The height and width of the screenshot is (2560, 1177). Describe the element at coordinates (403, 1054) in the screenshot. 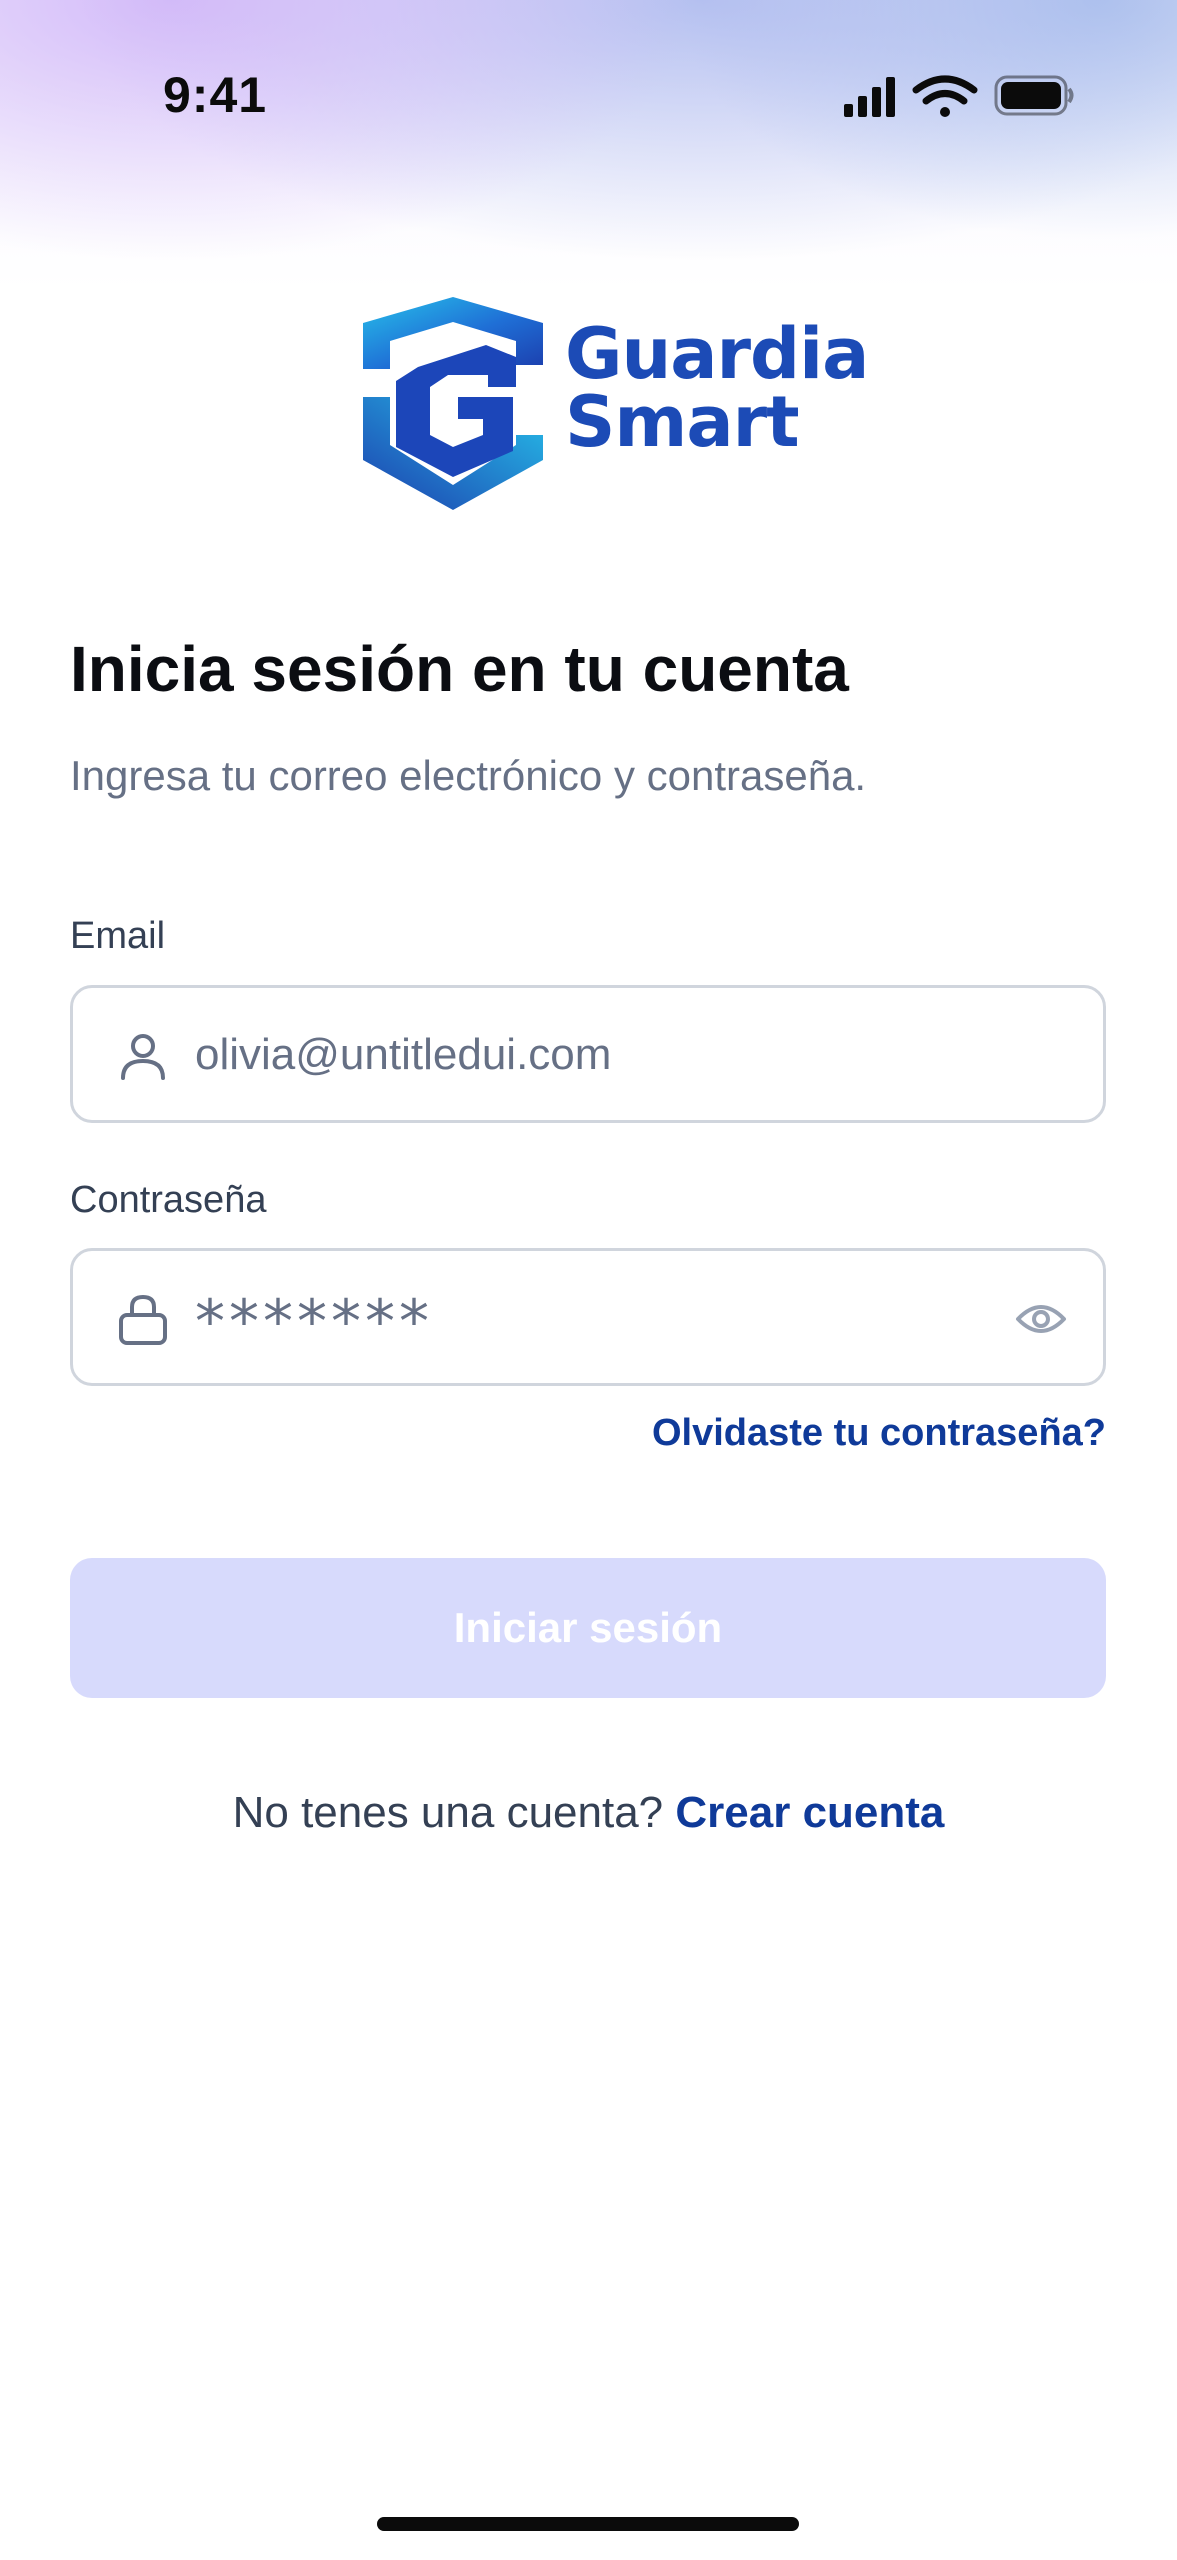

I see `email-value: olivia@untitledui.com` at that location.